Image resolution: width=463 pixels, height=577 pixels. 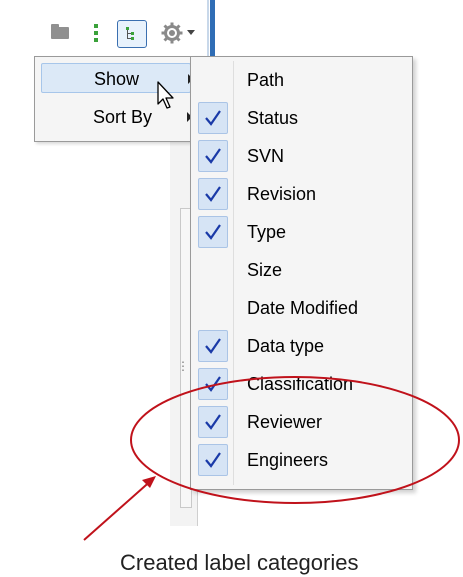 What do you see at coordinates (165, 95) in the screenshot?
I see `mouse-cursor-icon` at bounding box center [165, 95].